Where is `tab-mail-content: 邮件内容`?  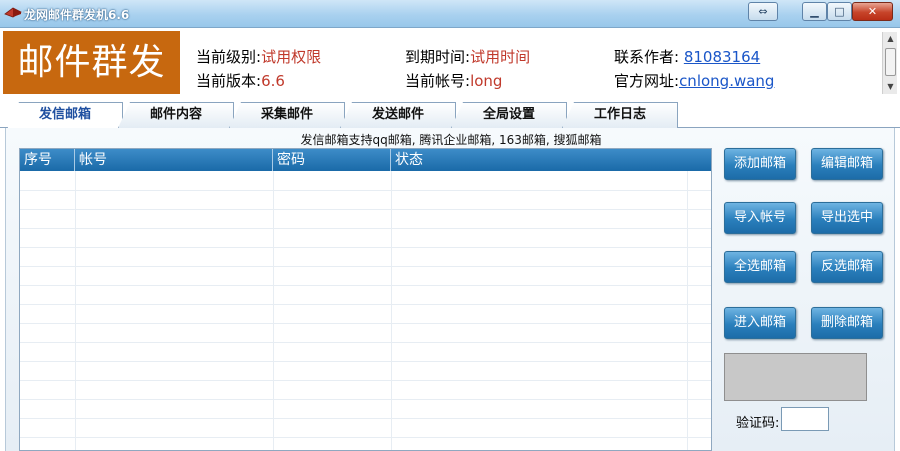
tab-mail-content: 邮件内容 is located at coordinates (176, 115).